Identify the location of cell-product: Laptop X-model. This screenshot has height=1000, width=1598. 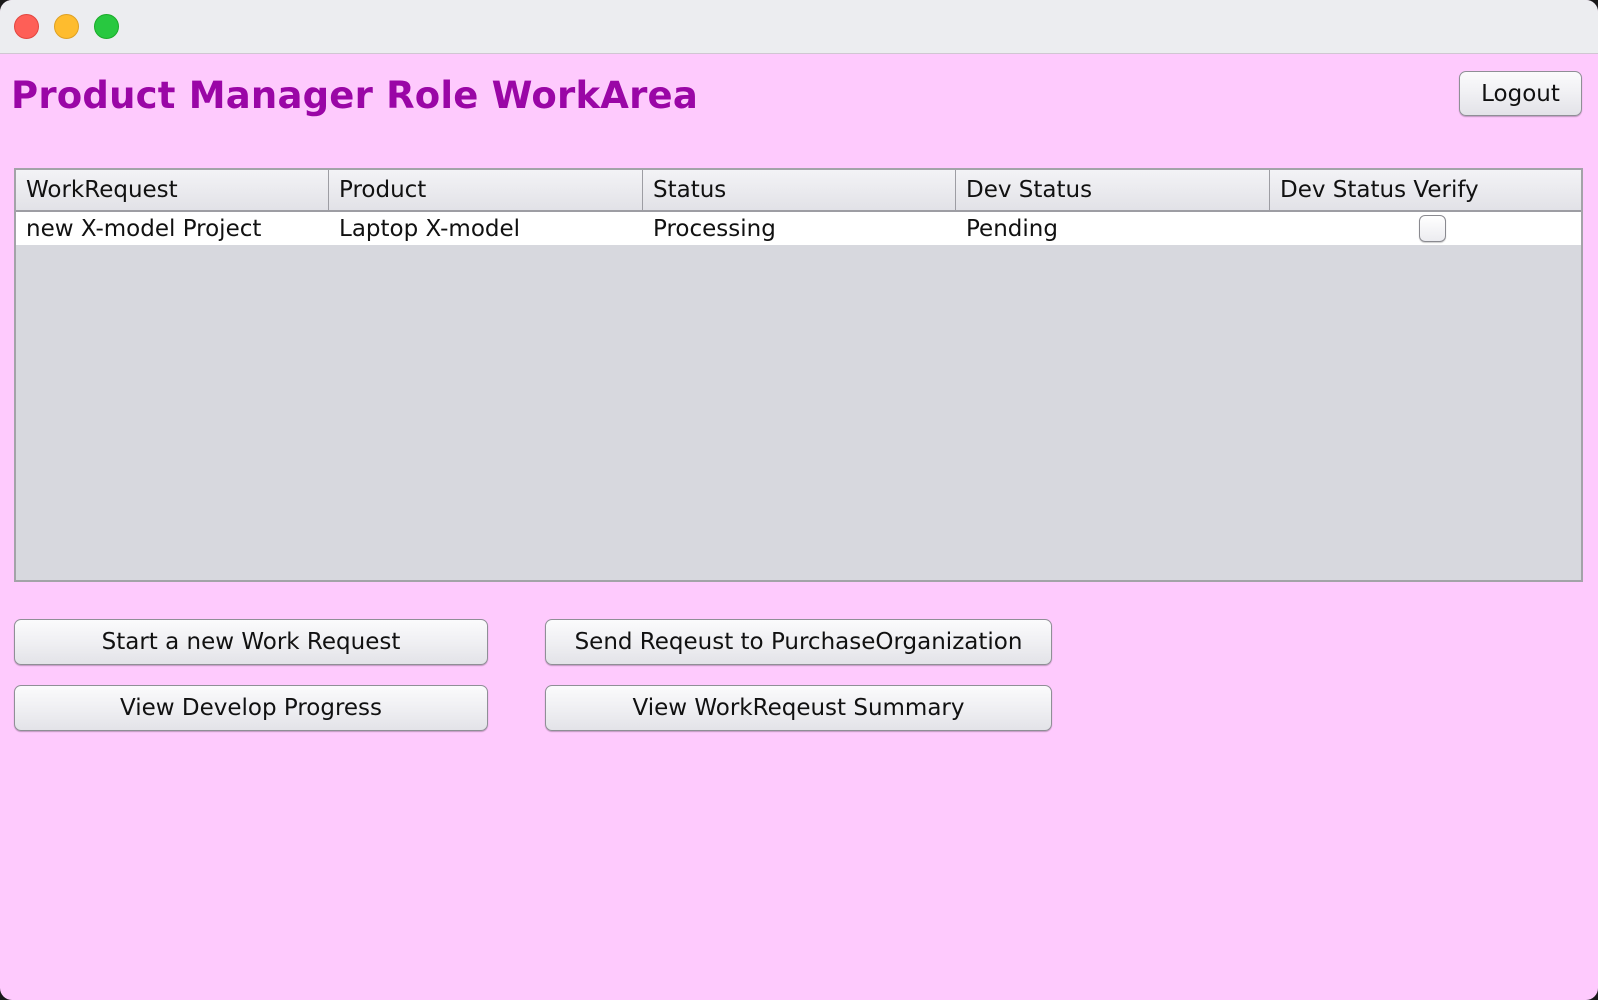
(486, 228).